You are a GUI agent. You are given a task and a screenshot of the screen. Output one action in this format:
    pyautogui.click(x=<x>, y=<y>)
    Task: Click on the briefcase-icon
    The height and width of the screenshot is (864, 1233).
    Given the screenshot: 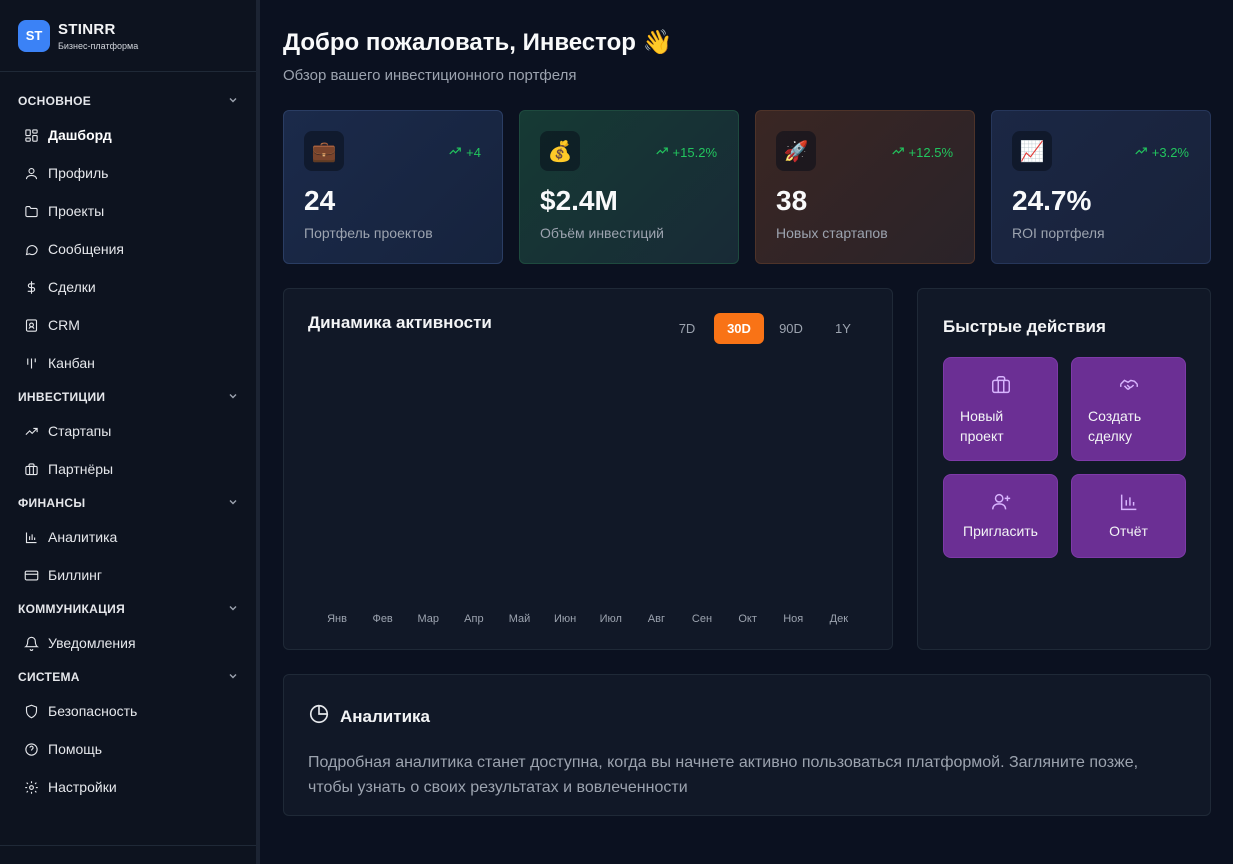 What is the action you would take?
    pyautogui.click(x=31, y=469)
    